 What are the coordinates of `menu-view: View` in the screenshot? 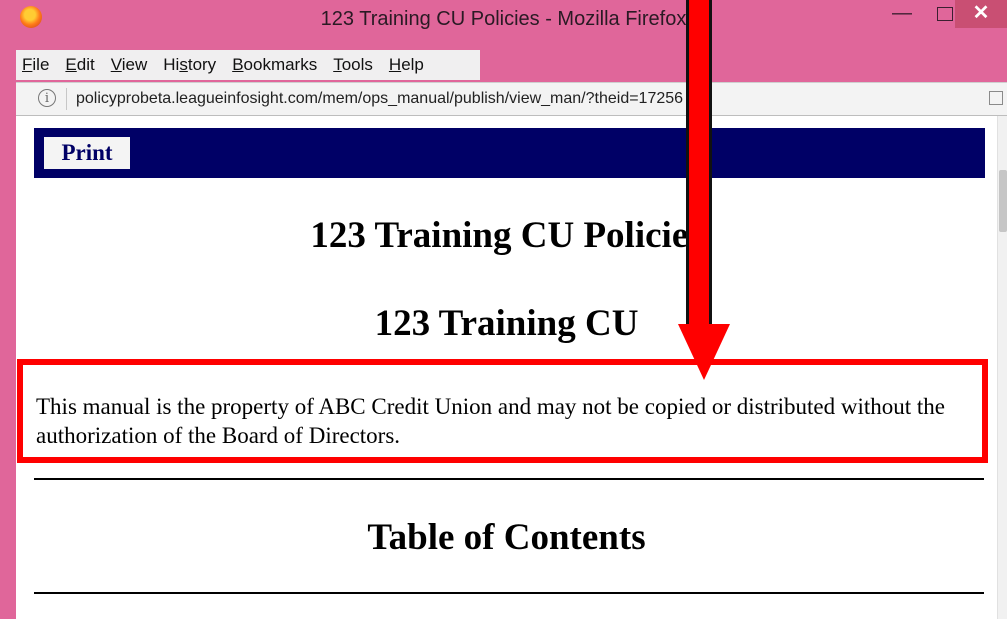 It's located at (129, 65).